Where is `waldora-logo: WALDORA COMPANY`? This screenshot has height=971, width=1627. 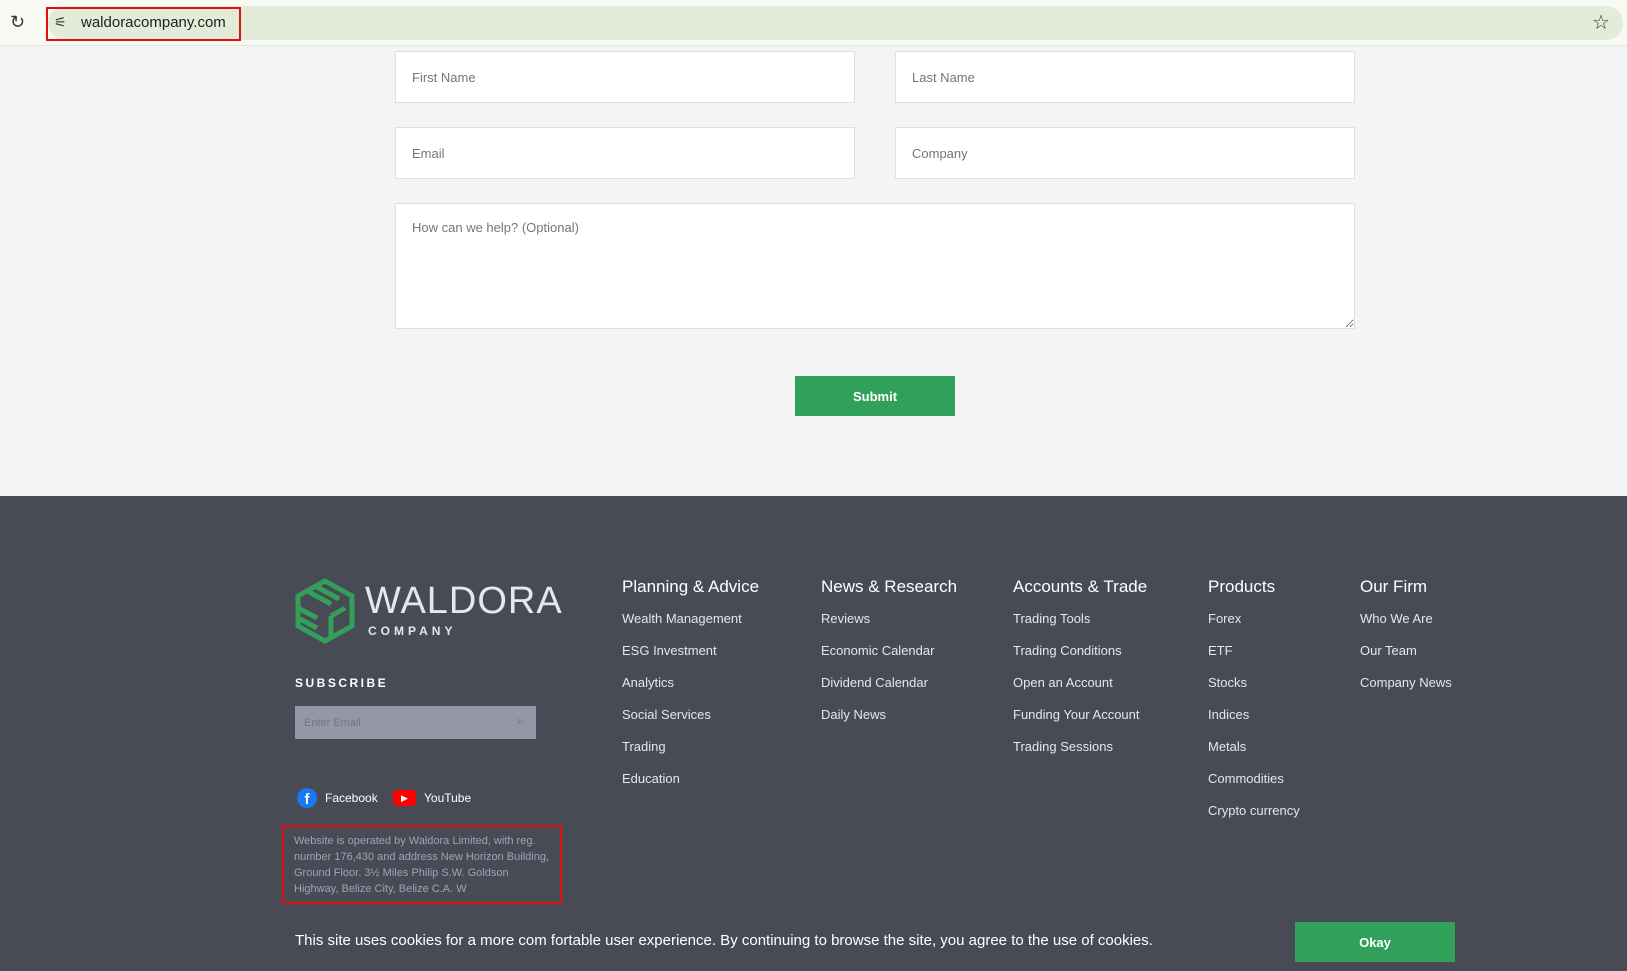
waldora-logo: WALDORA COMPANY is located at coordinates (428, 613).